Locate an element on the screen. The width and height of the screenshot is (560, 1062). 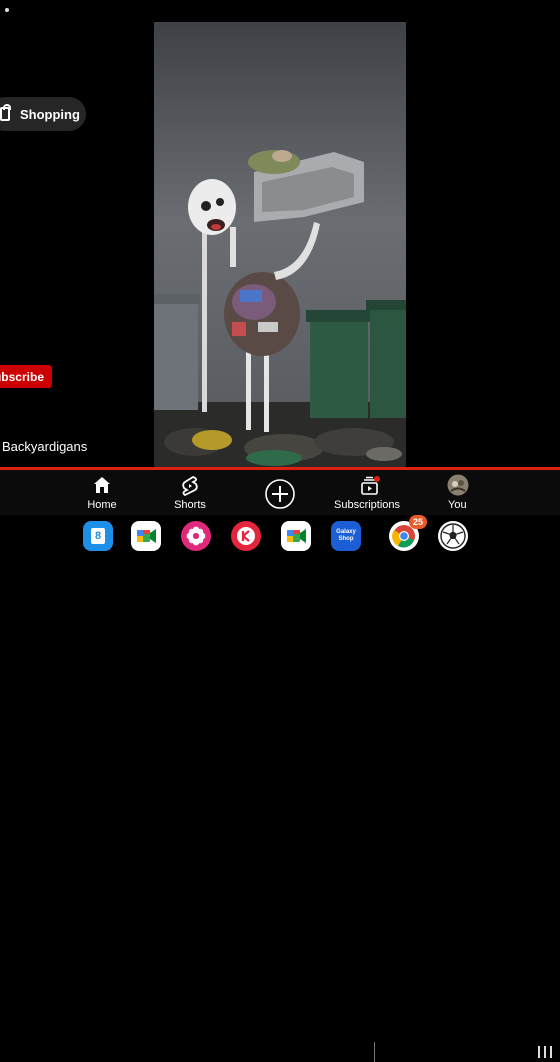
create-icon is located at coordinates (280, 494).